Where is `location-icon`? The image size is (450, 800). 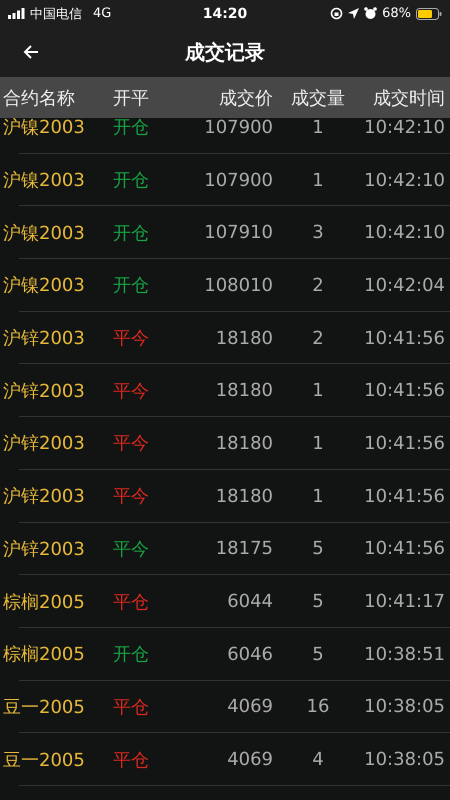 location-icon is located at coordinates (354, 13).